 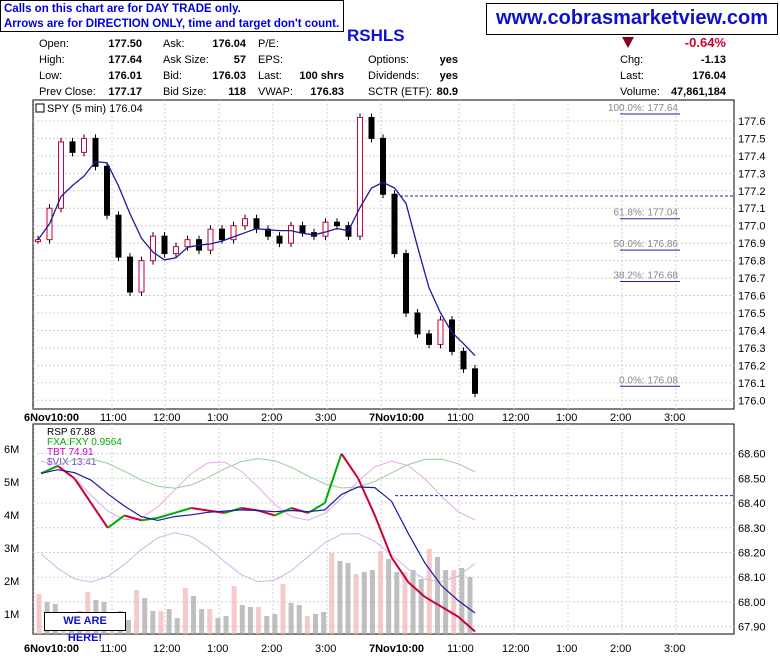 What do you see at coordinates (752, 553) in the screenshot?
I see `indicator-y-tick-label: 68.20` at bounding box center [752, 553].